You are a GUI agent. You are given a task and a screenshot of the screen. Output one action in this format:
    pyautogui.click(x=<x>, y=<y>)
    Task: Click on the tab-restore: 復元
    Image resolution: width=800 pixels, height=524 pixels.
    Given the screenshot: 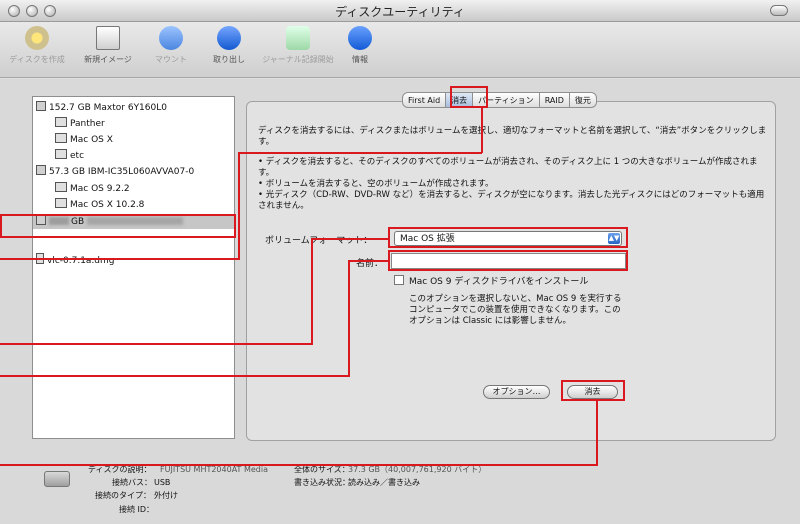 What is the action you would take?
    pyautogui.click(x=583, y=100)
    